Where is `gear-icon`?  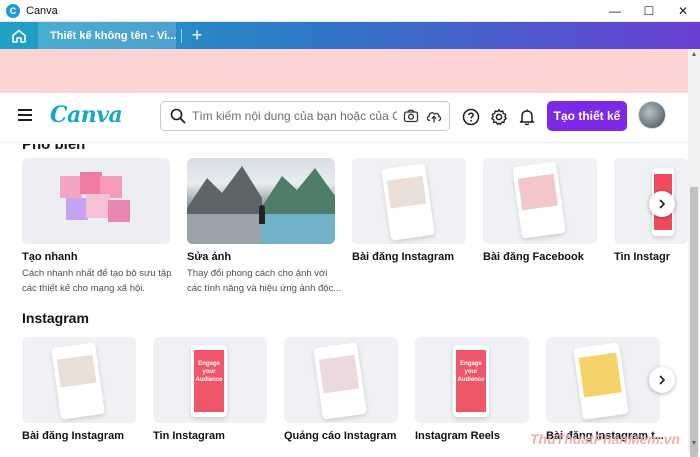
gear-icon is located at coordinates (499, 117).